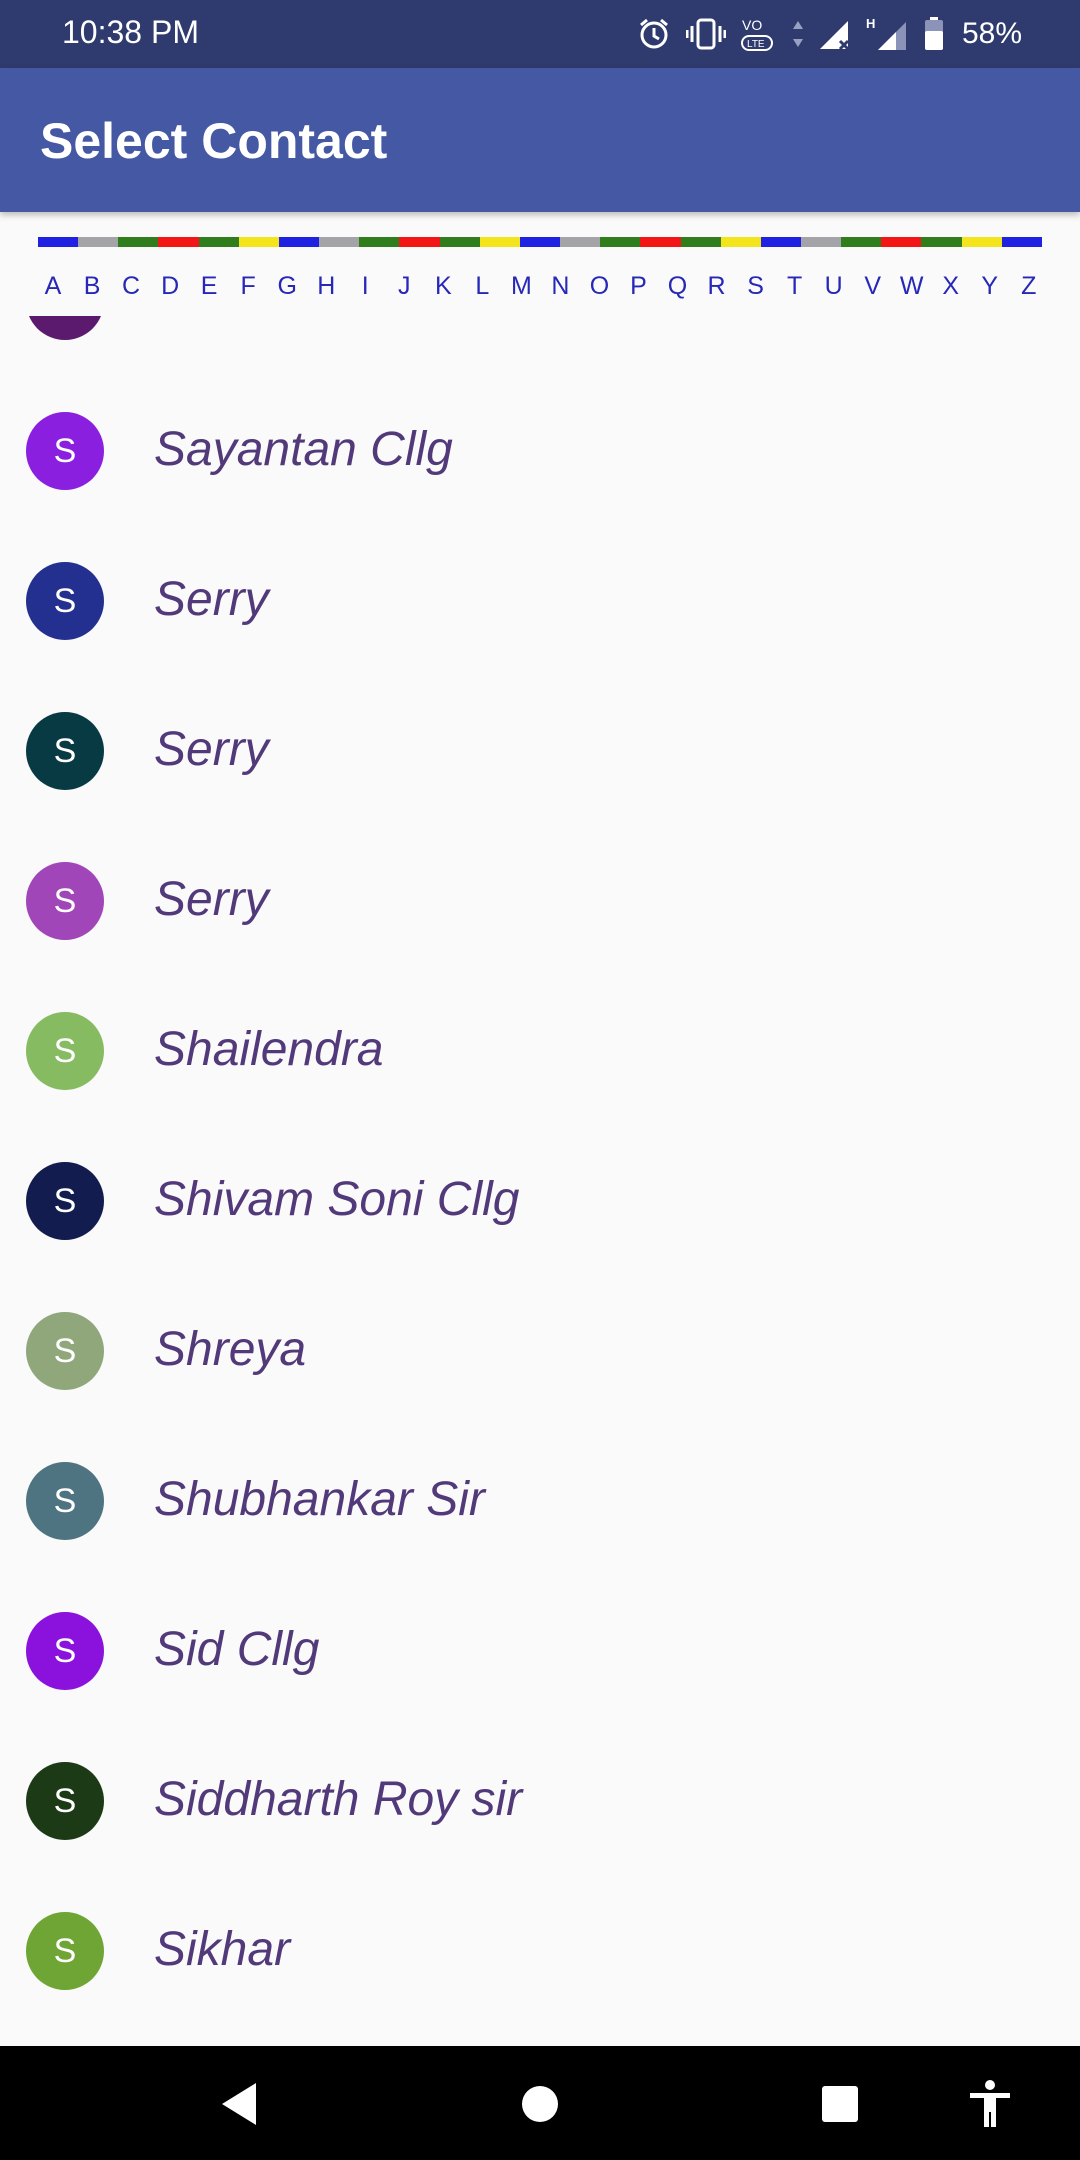 The image size is (1080, 2160). Describe the element at coordinates (303, 449) in the screenshot. I see `contact-name: Sayantan Cllg` at that location.